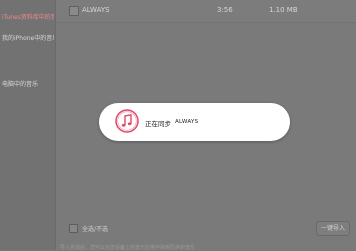 This screenshot has width=356, height=251. What do you see at coordinates (206, 229) in the screenshot?
I see `bottom-bar: 全选/不选 一键导入` at bounding box center [206, 229].